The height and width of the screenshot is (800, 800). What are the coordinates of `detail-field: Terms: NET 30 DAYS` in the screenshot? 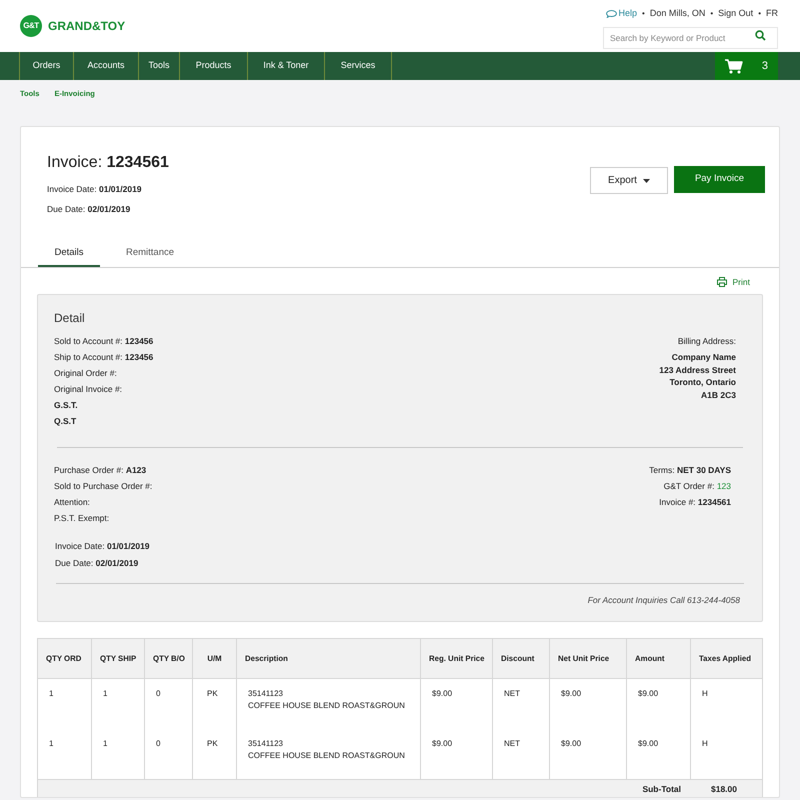 It's located at (690, 470).